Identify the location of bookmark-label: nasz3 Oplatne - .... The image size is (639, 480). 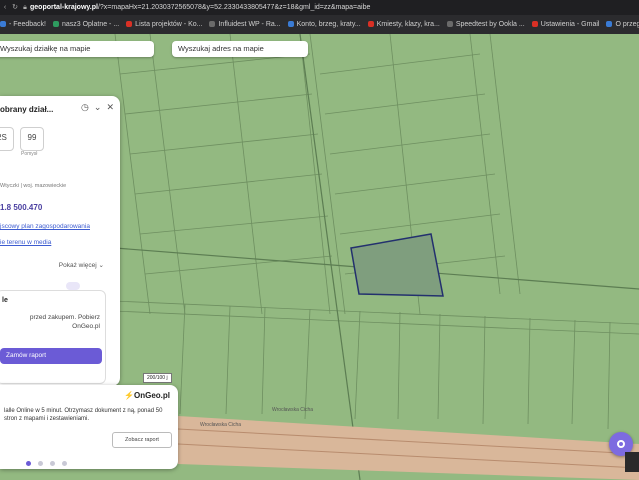
(90, 24).